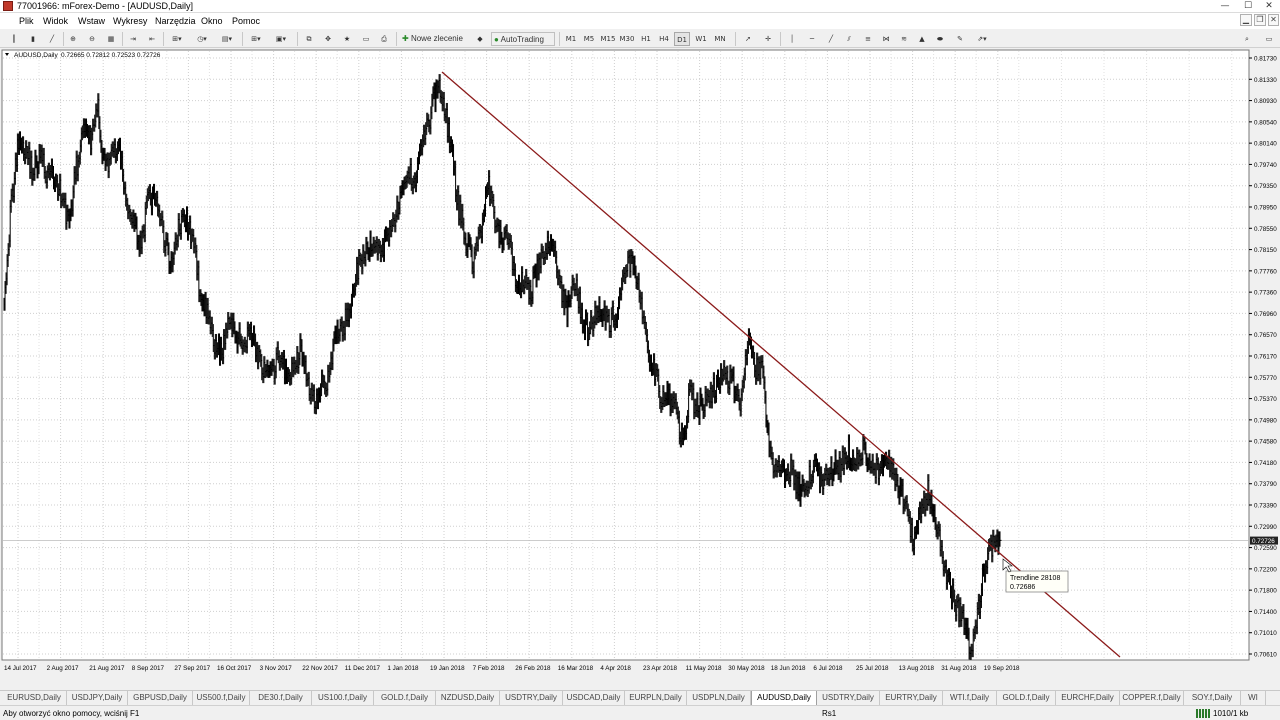 The height and width of the screenshot is (720, 1280). Describe the element at coordinates (849, 39) in the screenshot. I see `channel-icon: ⫽` at that location.